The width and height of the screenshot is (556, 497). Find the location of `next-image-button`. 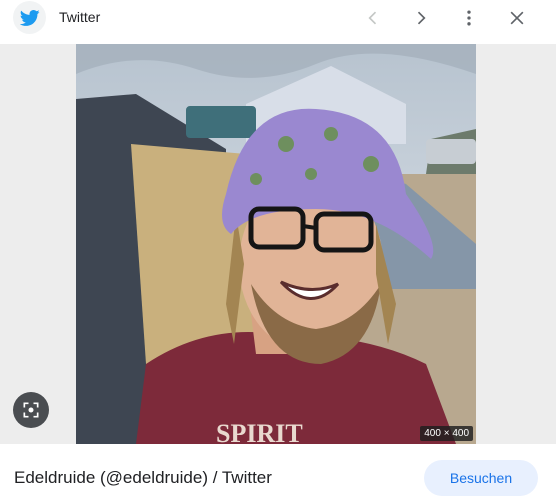

next-image-button is located at coordinates (421, 18).